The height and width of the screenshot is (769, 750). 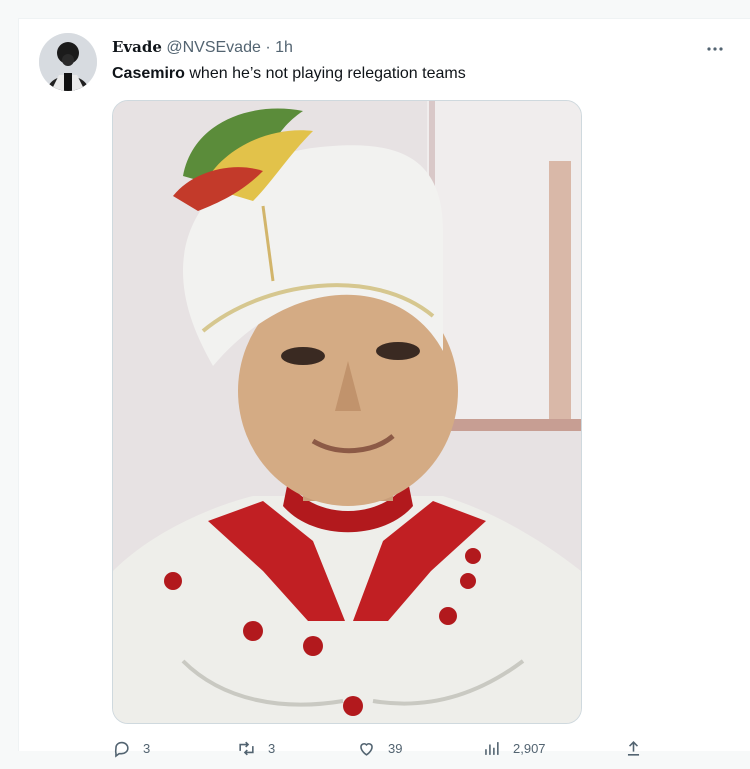 I want to click on tweet-header: Evade @NVSEvade · 1h, so click(x=202, y=47).